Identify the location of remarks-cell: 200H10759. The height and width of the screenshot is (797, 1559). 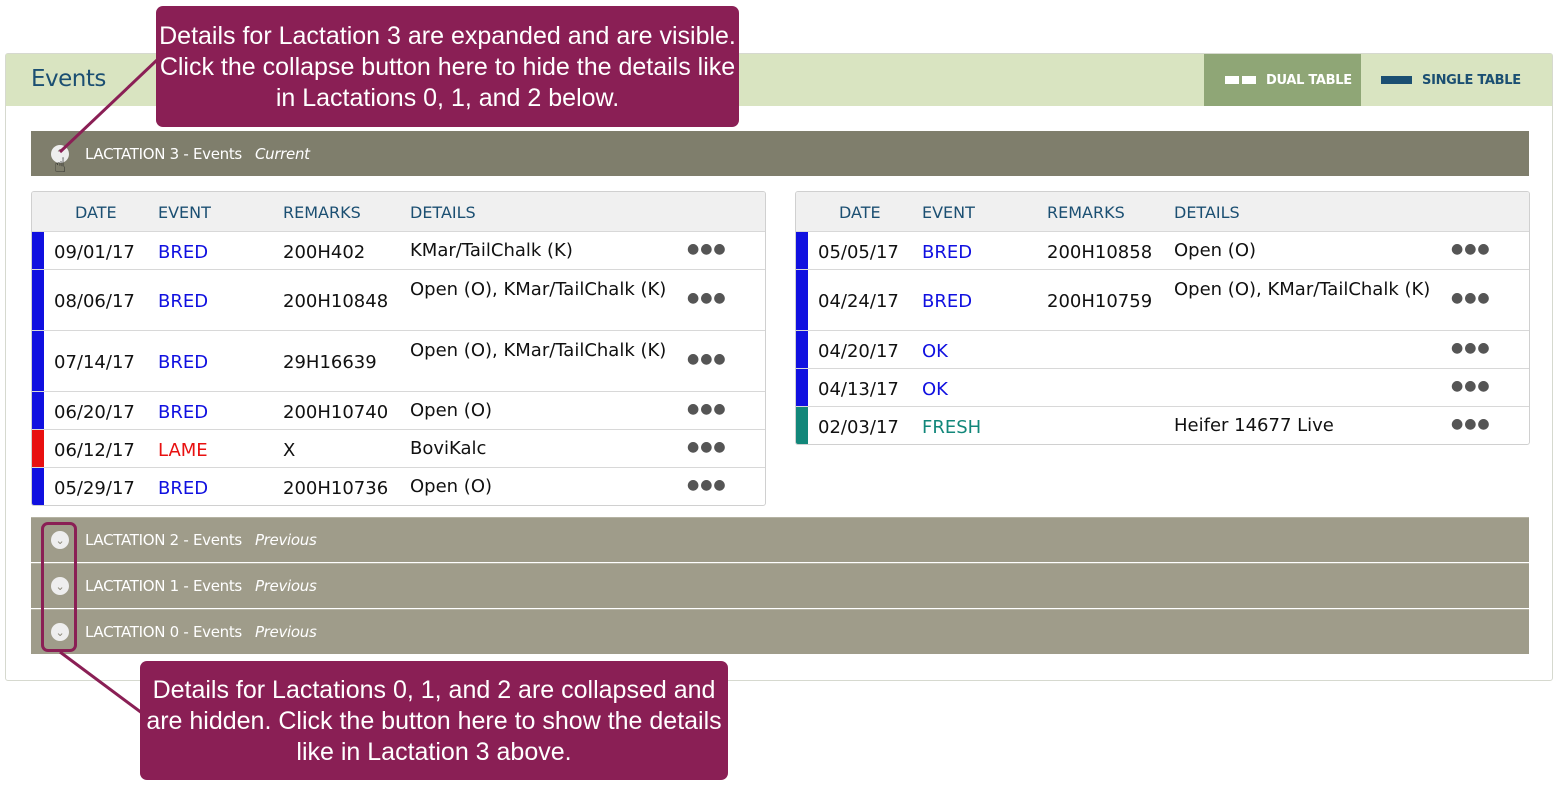
(1100, 301).